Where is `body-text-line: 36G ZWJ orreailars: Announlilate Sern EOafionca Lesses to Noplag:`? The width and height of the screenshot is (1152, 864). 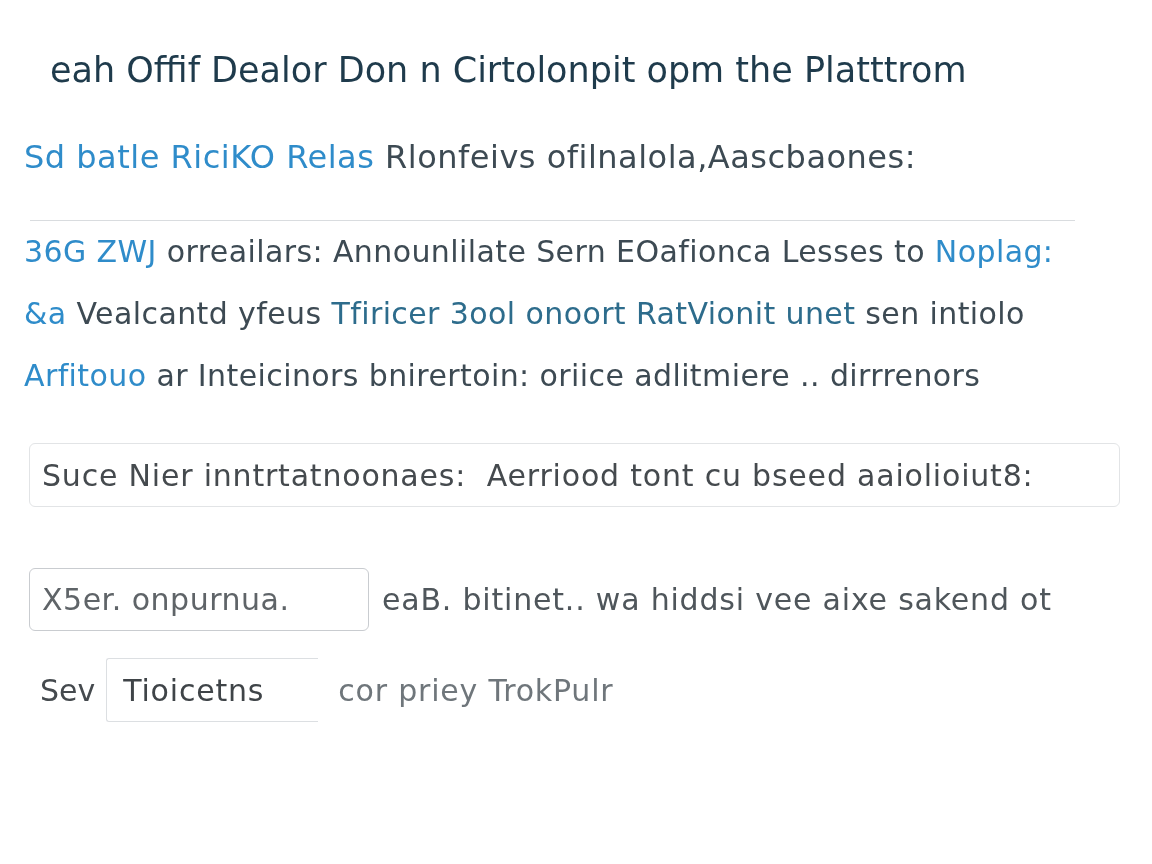 body-text-line: 36G ZWJ orreailars: Announlilate Sern EOafionca Lesses to Noplag: is located at coordinates (539, 252).